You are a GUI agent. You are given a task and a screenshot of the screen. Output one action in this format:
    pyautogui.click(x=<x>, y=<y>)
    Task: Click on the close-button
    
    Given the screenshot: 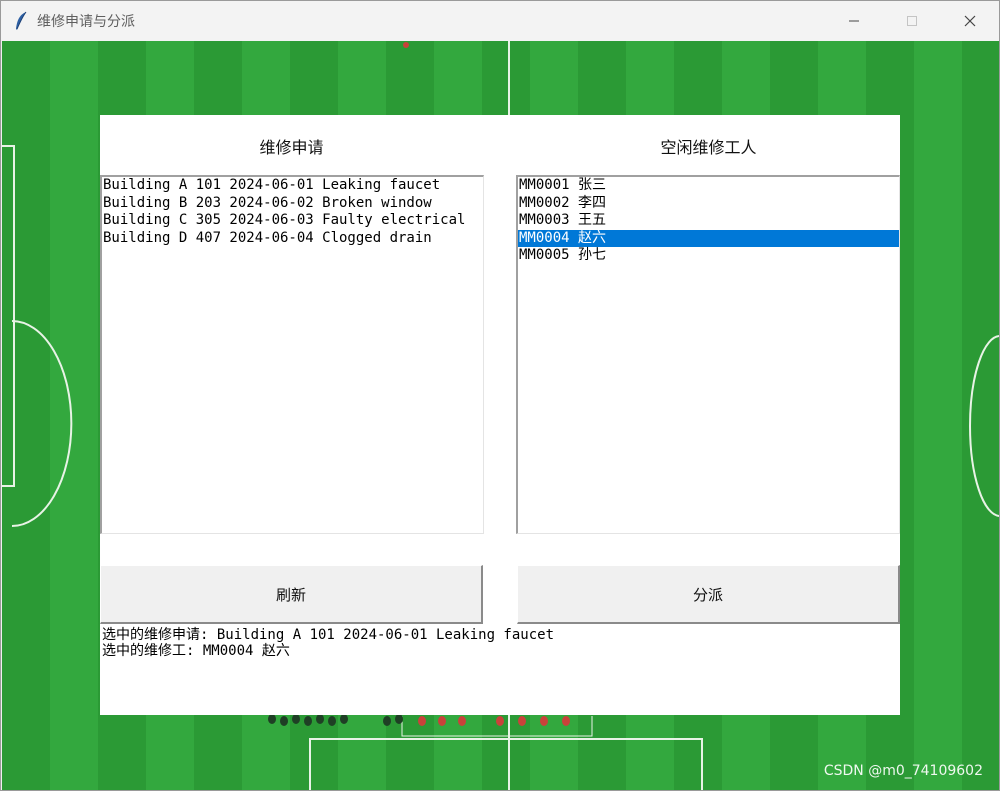 What is the action you would take?
    pyautogui.click(x=970, y=21)
    